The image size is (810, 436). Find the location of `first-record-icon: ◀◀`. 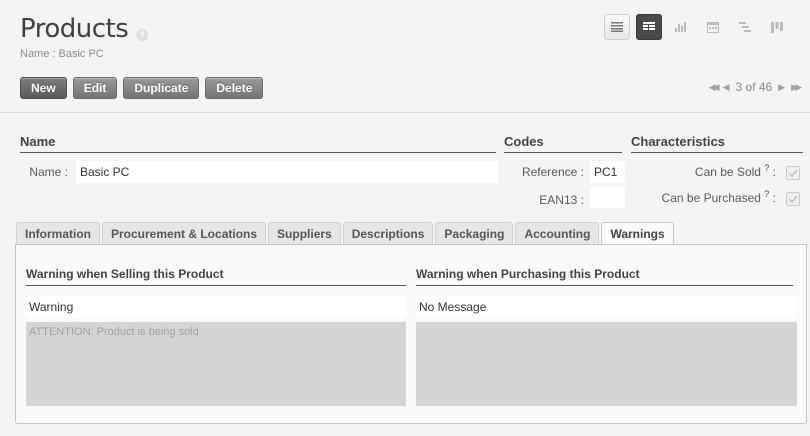

first-record-icon: ◀◀ is located at coordinates (714, 87).